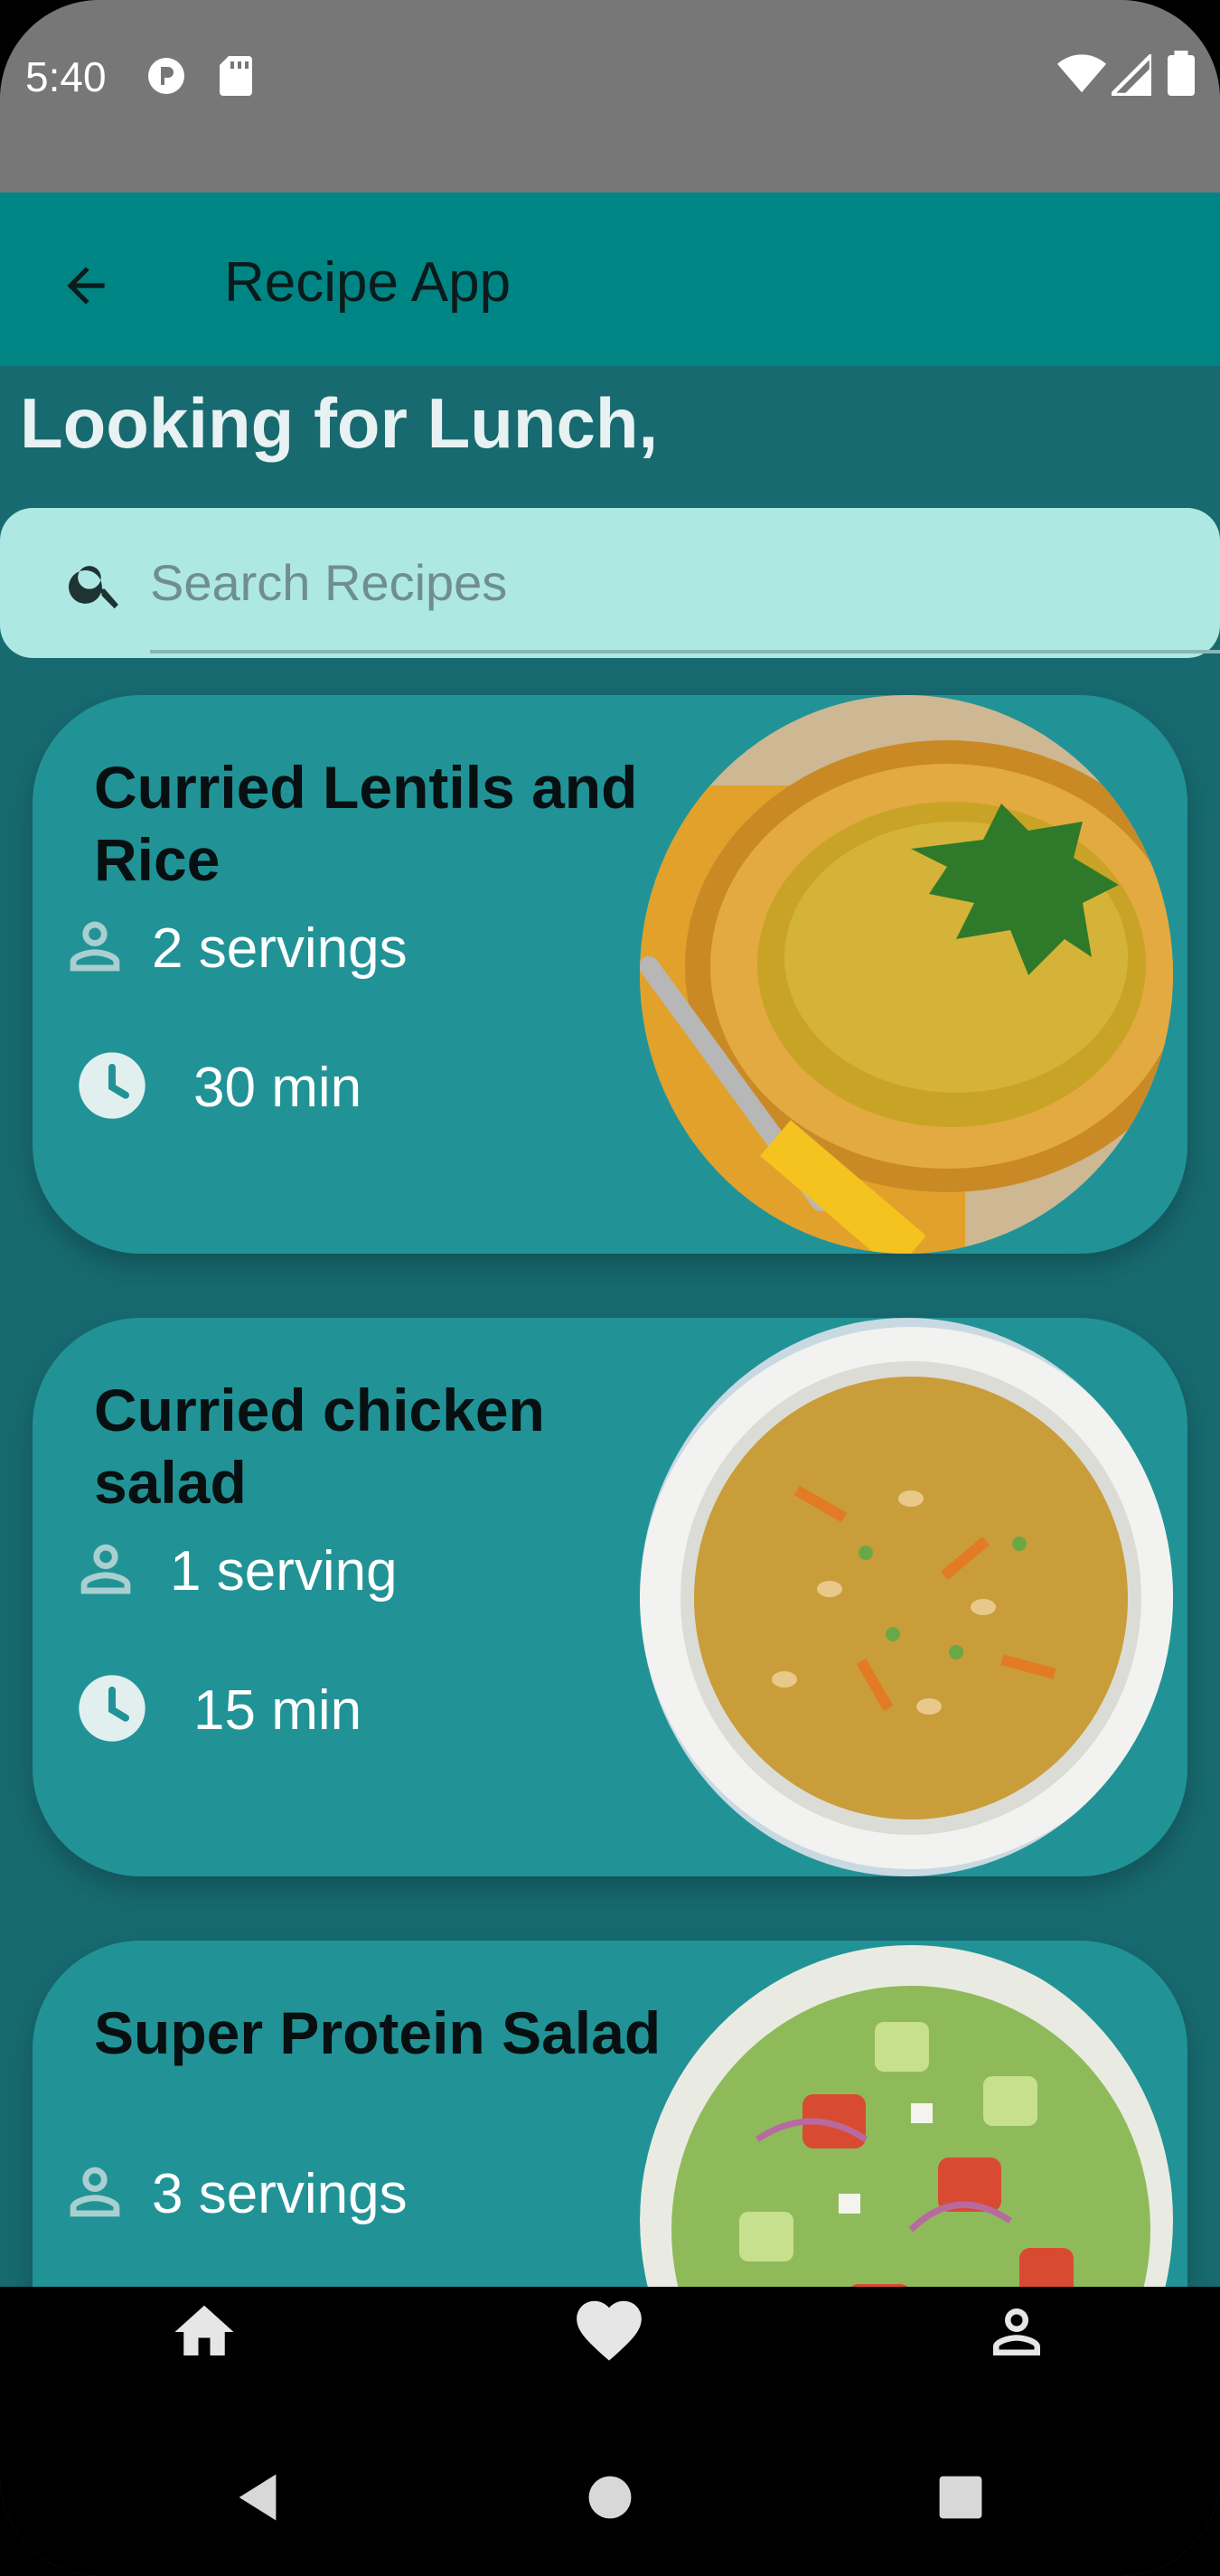 The width and height of the screenshot is (1220, 2576). What do you see at coordinates (367, 283) in the screenshot?
I see `app-title: Recipe App` at bounding box center [367, 283].